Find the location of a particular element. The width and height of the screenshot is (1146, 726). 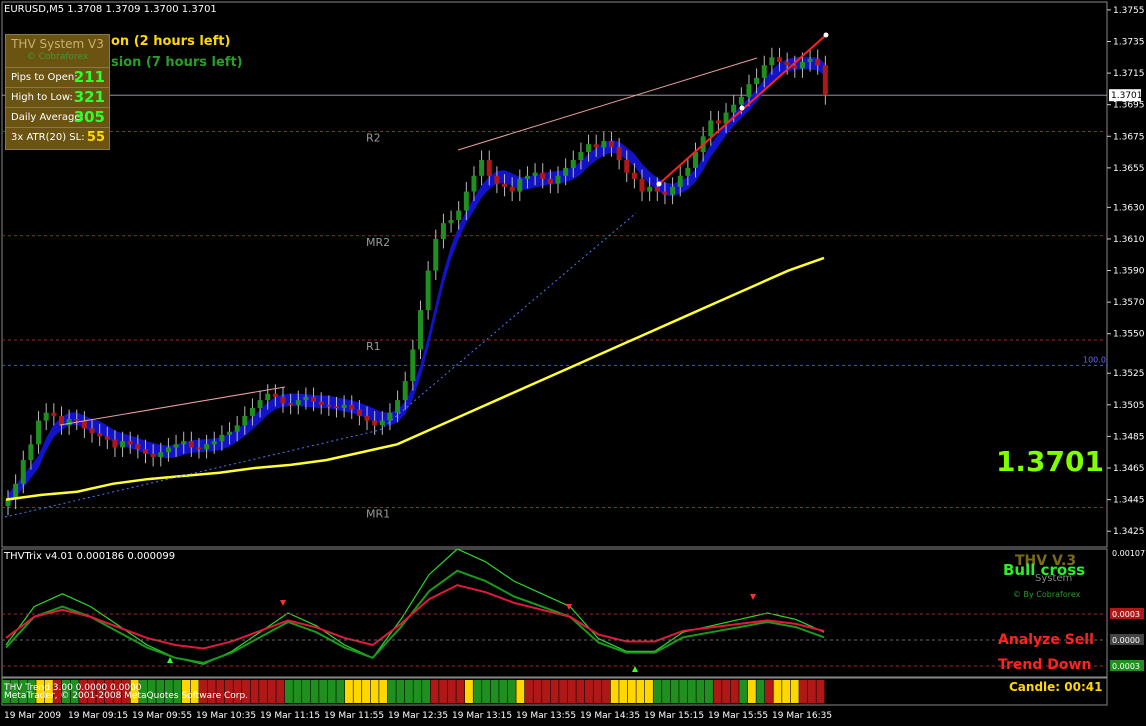

price-tick-label: 1.3630 is located at coordinates (1129, 208).